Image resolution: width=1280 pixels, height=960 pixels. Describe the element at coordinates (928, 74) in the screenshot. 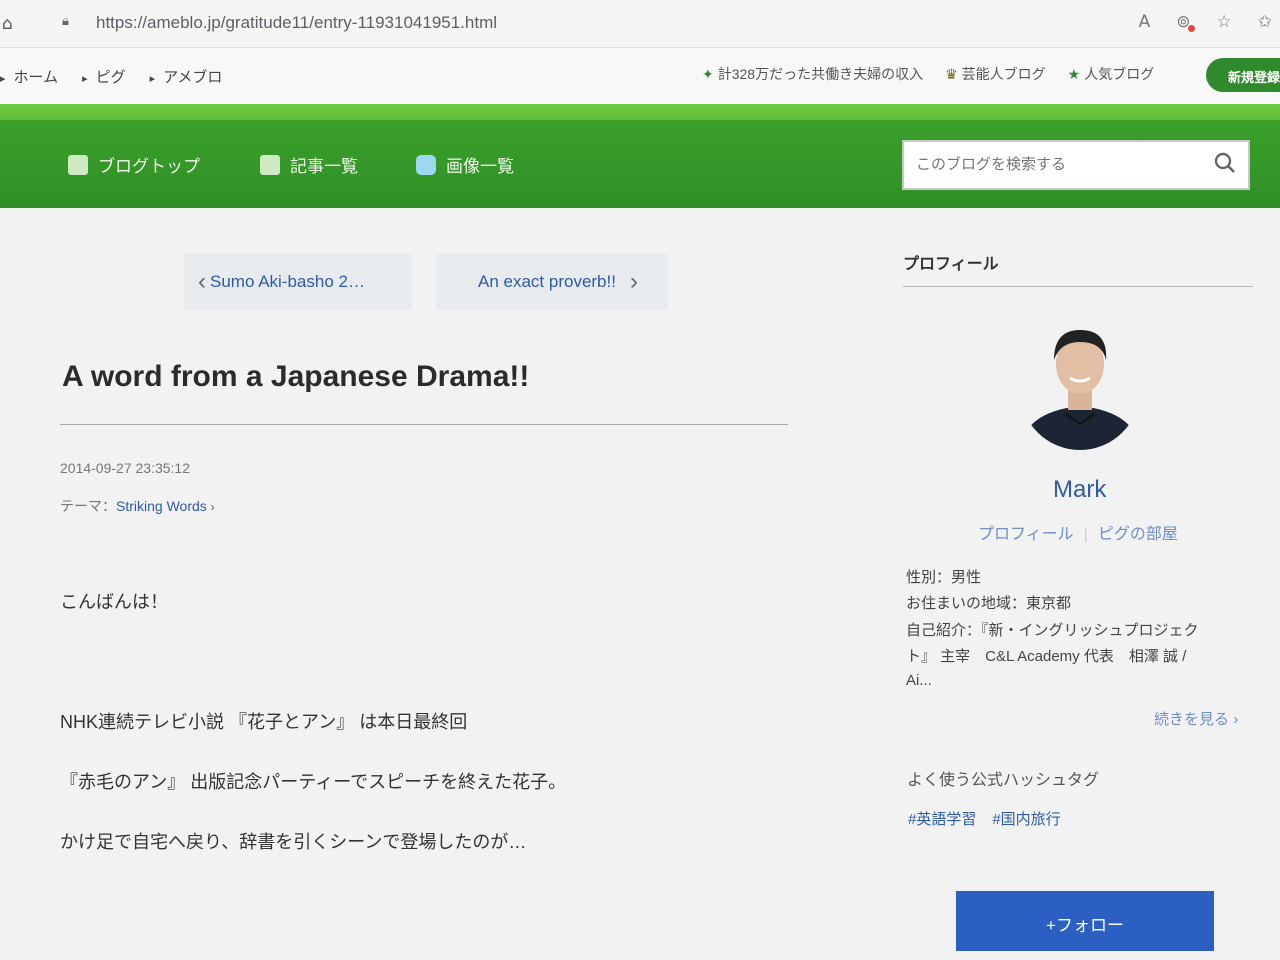

I see `promo-links: 計328万だった共働き夫婦の収入 芸能人ブログ 人気ブログ` at that location.